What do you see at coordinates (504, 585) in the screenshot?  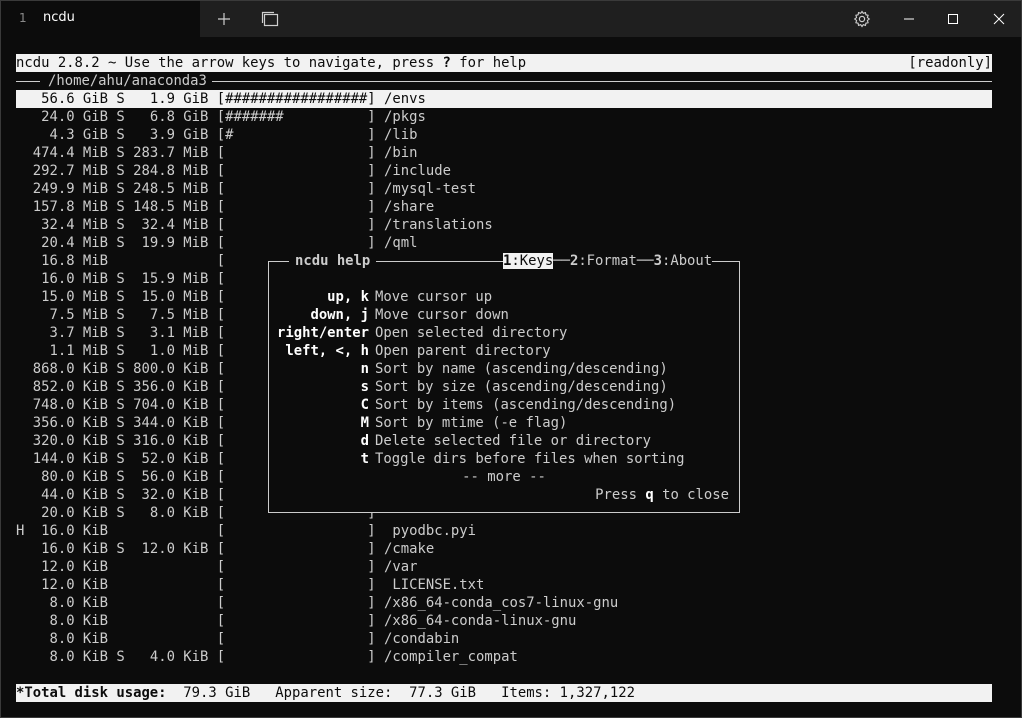 I see `file-row: 12.0 KiB [ ] LICENSE.txt` at bounding box center [504, 585].